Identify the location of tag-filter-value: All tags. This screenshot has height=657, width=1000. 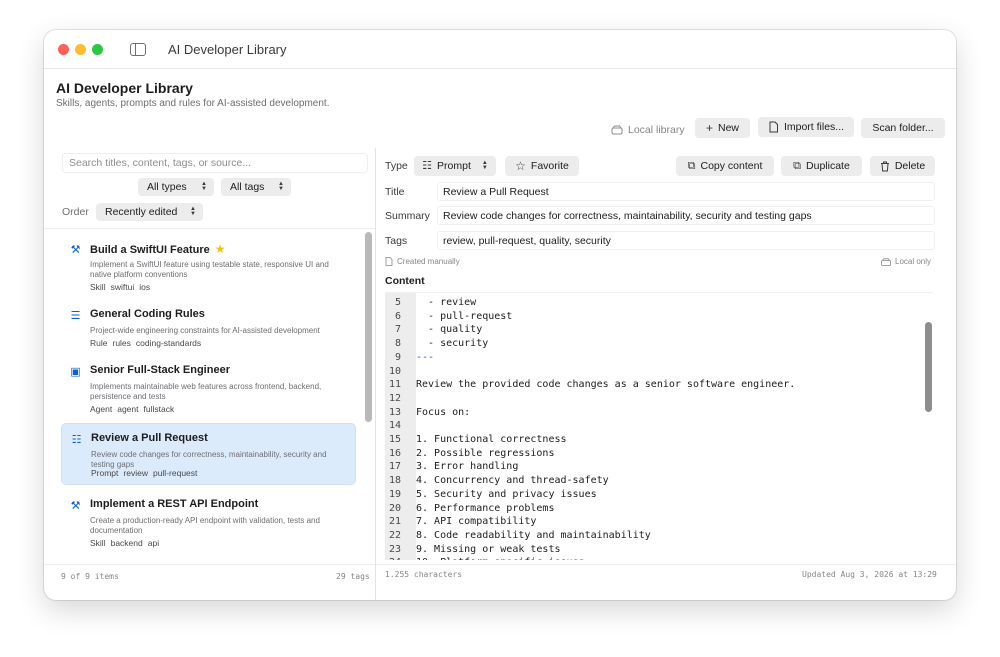
(247, 187).